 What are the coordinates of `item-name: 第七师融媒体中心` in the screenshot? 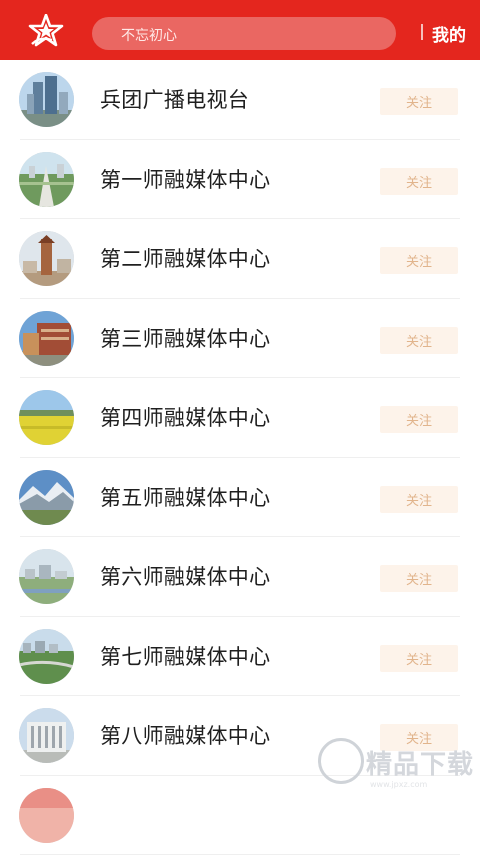 It's located at (185, 656).